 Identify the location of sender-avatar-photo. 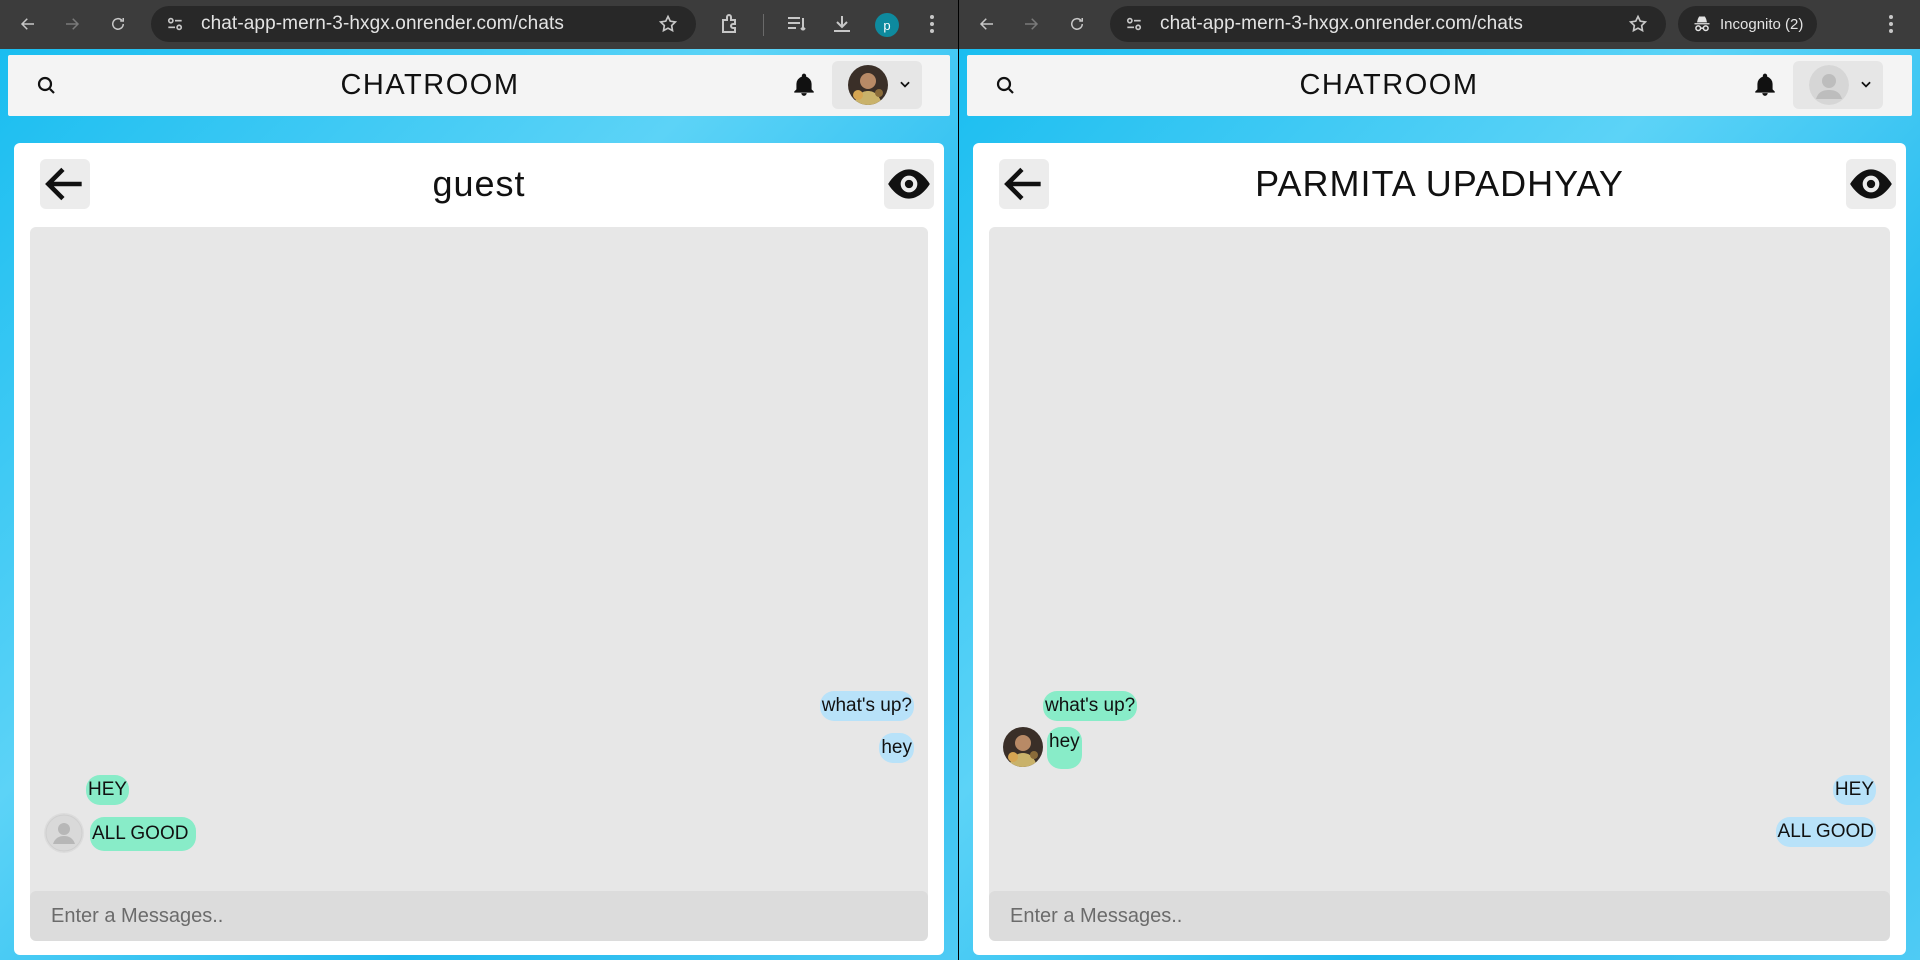
(1023, 747).